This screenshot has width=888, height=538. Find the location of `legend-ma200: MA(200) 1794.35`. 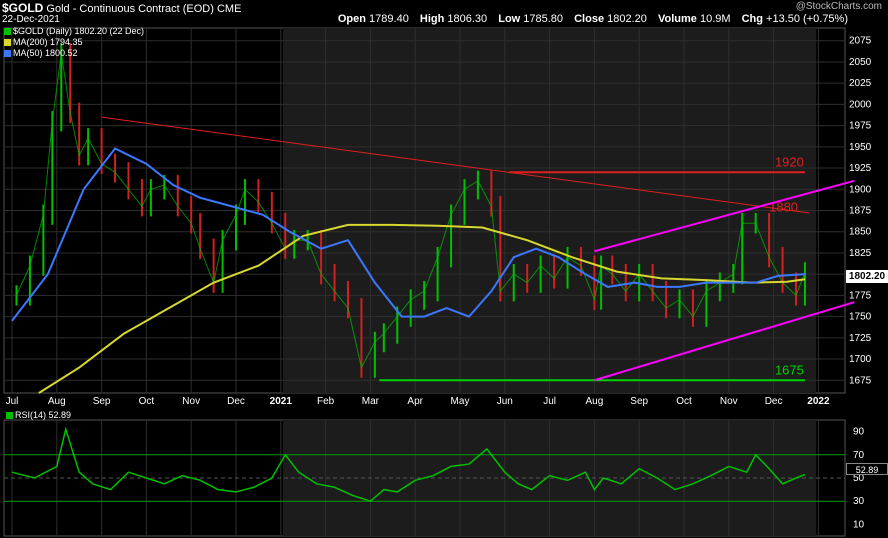

legend-ma200: MA(200) 1794.35 is located at coordinates (74, 42).